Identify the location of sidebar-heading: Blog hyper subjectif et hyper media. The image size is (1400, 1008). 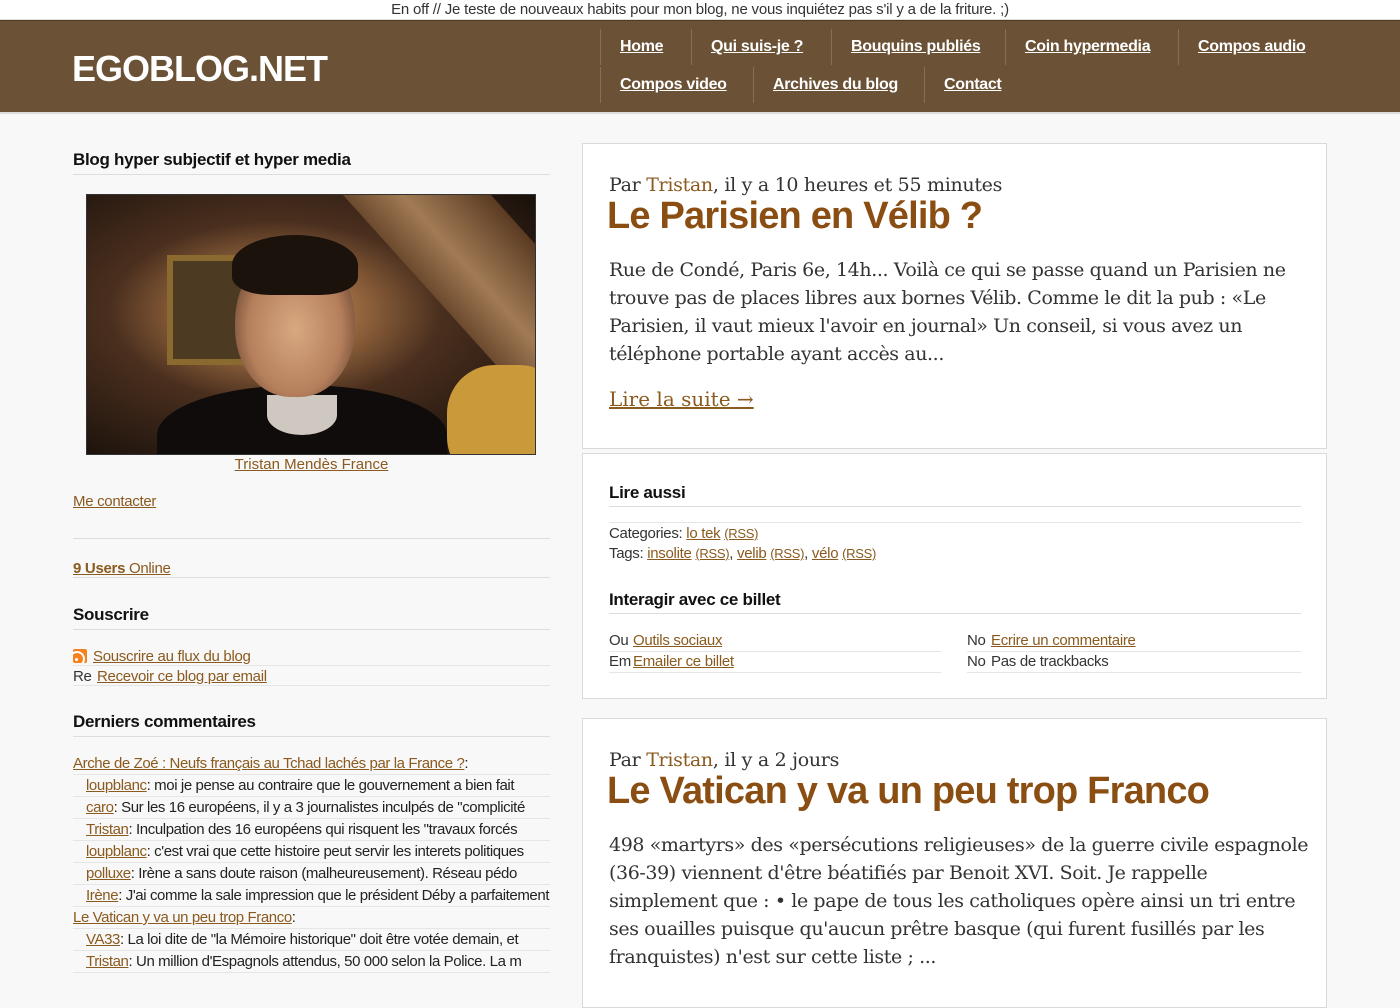
(311, 162).